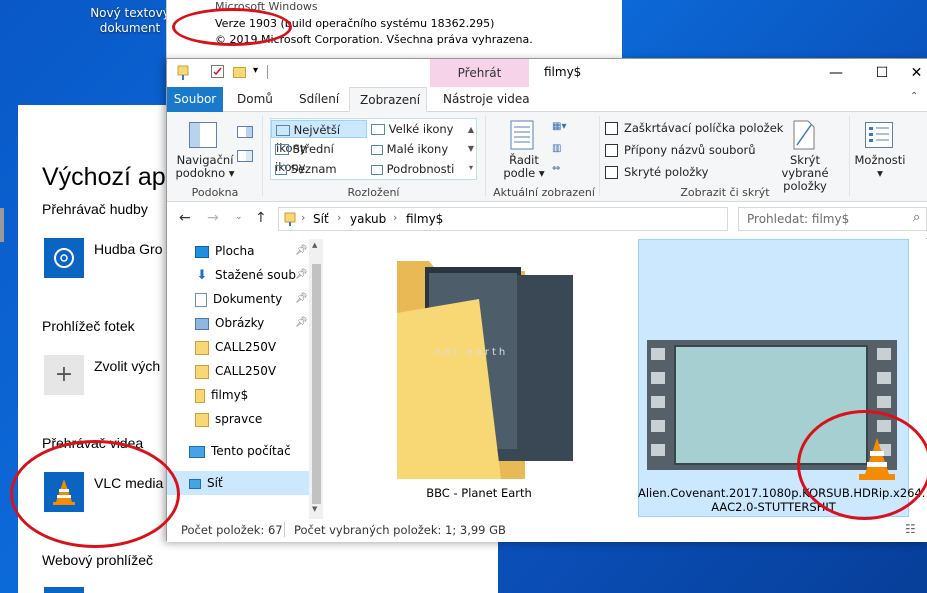 The width and height of the screenshot is (927, 593). What do you see at coordinates (690, 150) in the screenshot?
I see `file-extensions-label: Přípony názvů souborů` at bounding box center [690, 150].